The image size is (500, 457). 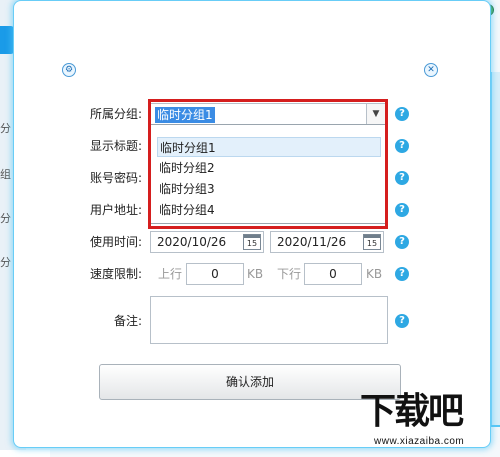 I want to click on group-select: 临时分组1 ▼, so click(x=268, y=114).